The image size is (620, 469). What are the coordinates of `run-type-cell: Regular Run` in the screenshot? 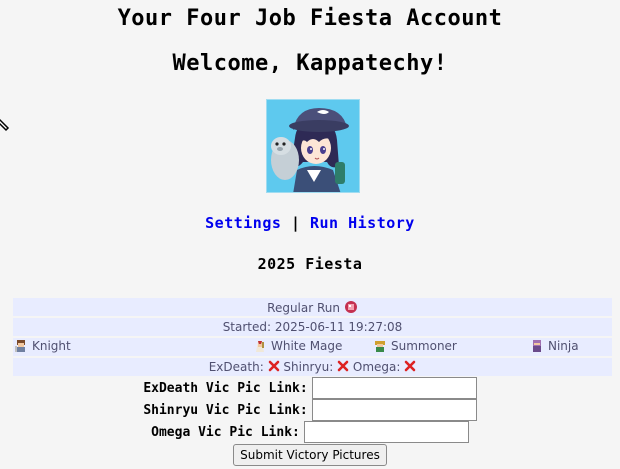 It's located at (312, 307).